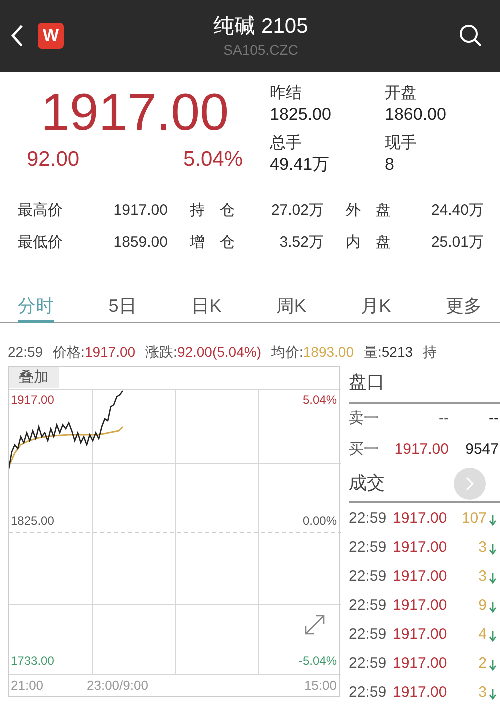 The height and width of the screenshot is (708, 500). Describe the element at coordinates (122, 308) in the screenshot. I see `chart-tab: 5日` at that location.